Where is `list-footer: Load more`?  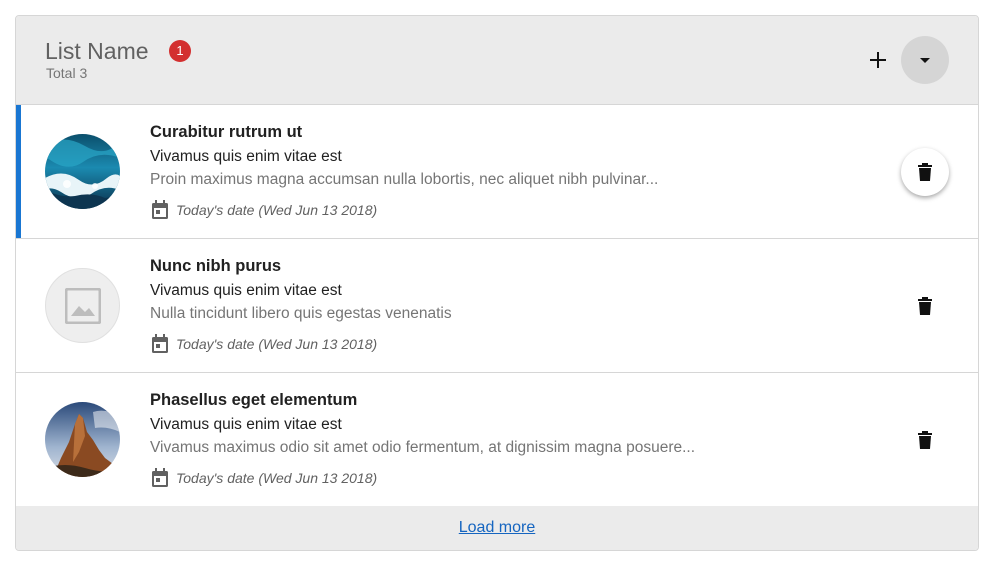
list-footer: Load more is located at coordinates (497, 528).